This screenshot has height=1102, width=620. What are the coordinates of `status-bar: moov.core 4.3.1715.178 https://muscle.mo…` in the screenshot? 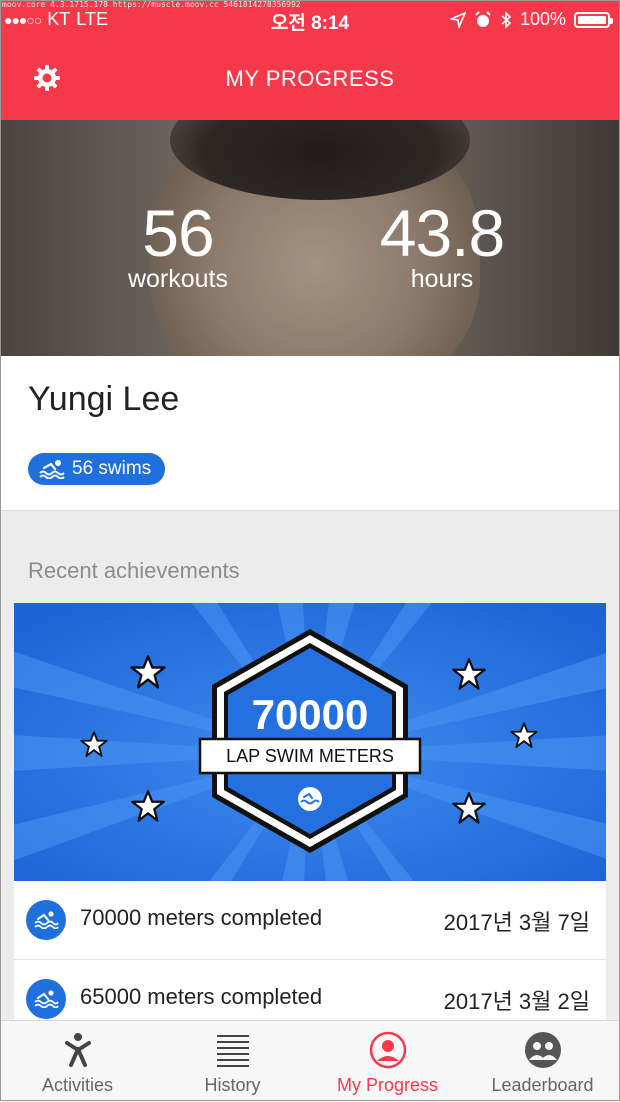 It's located at (310, 19).